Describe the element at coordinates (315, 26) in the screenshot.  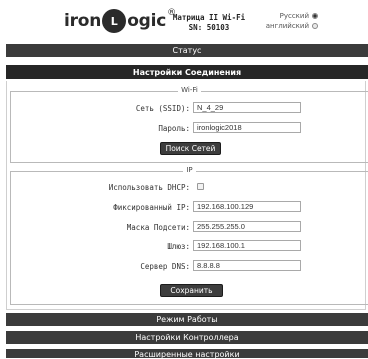
I see `language-radio-en` at that location.